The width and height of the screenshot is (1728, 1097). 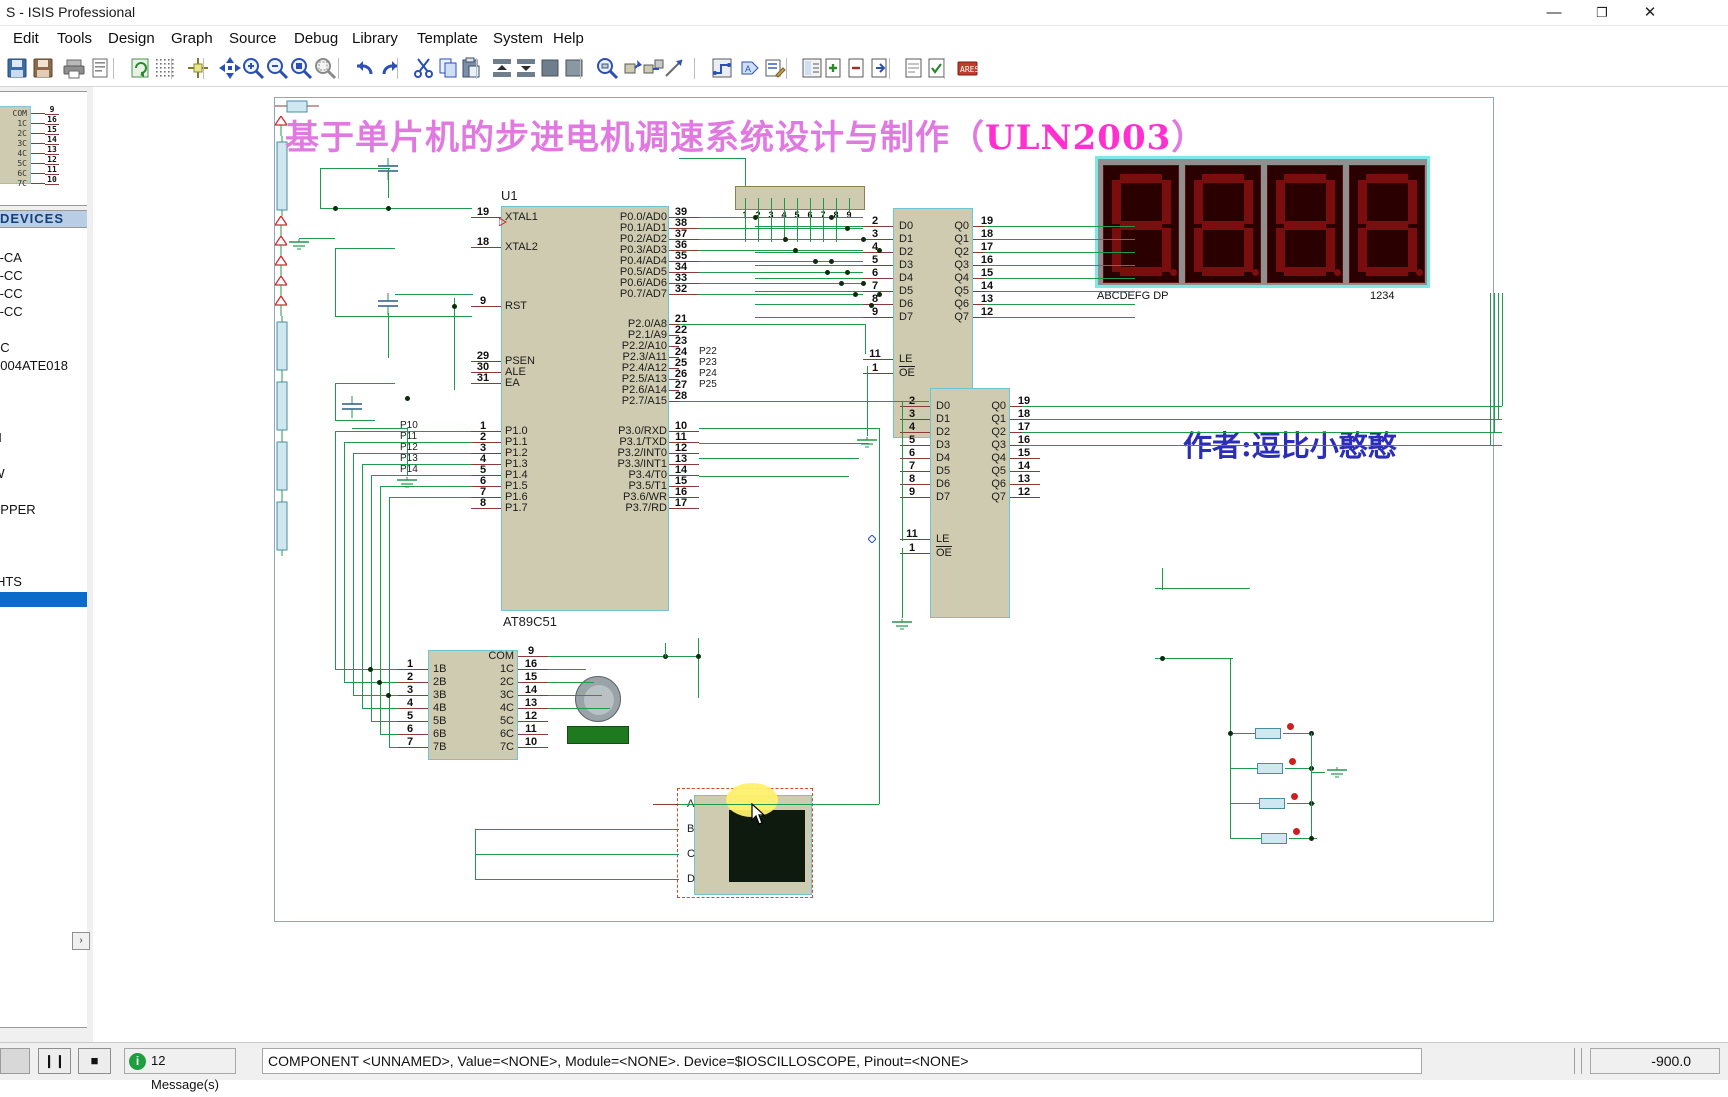 I want to click on menu-item-system: System, so click(x=518, y=38).